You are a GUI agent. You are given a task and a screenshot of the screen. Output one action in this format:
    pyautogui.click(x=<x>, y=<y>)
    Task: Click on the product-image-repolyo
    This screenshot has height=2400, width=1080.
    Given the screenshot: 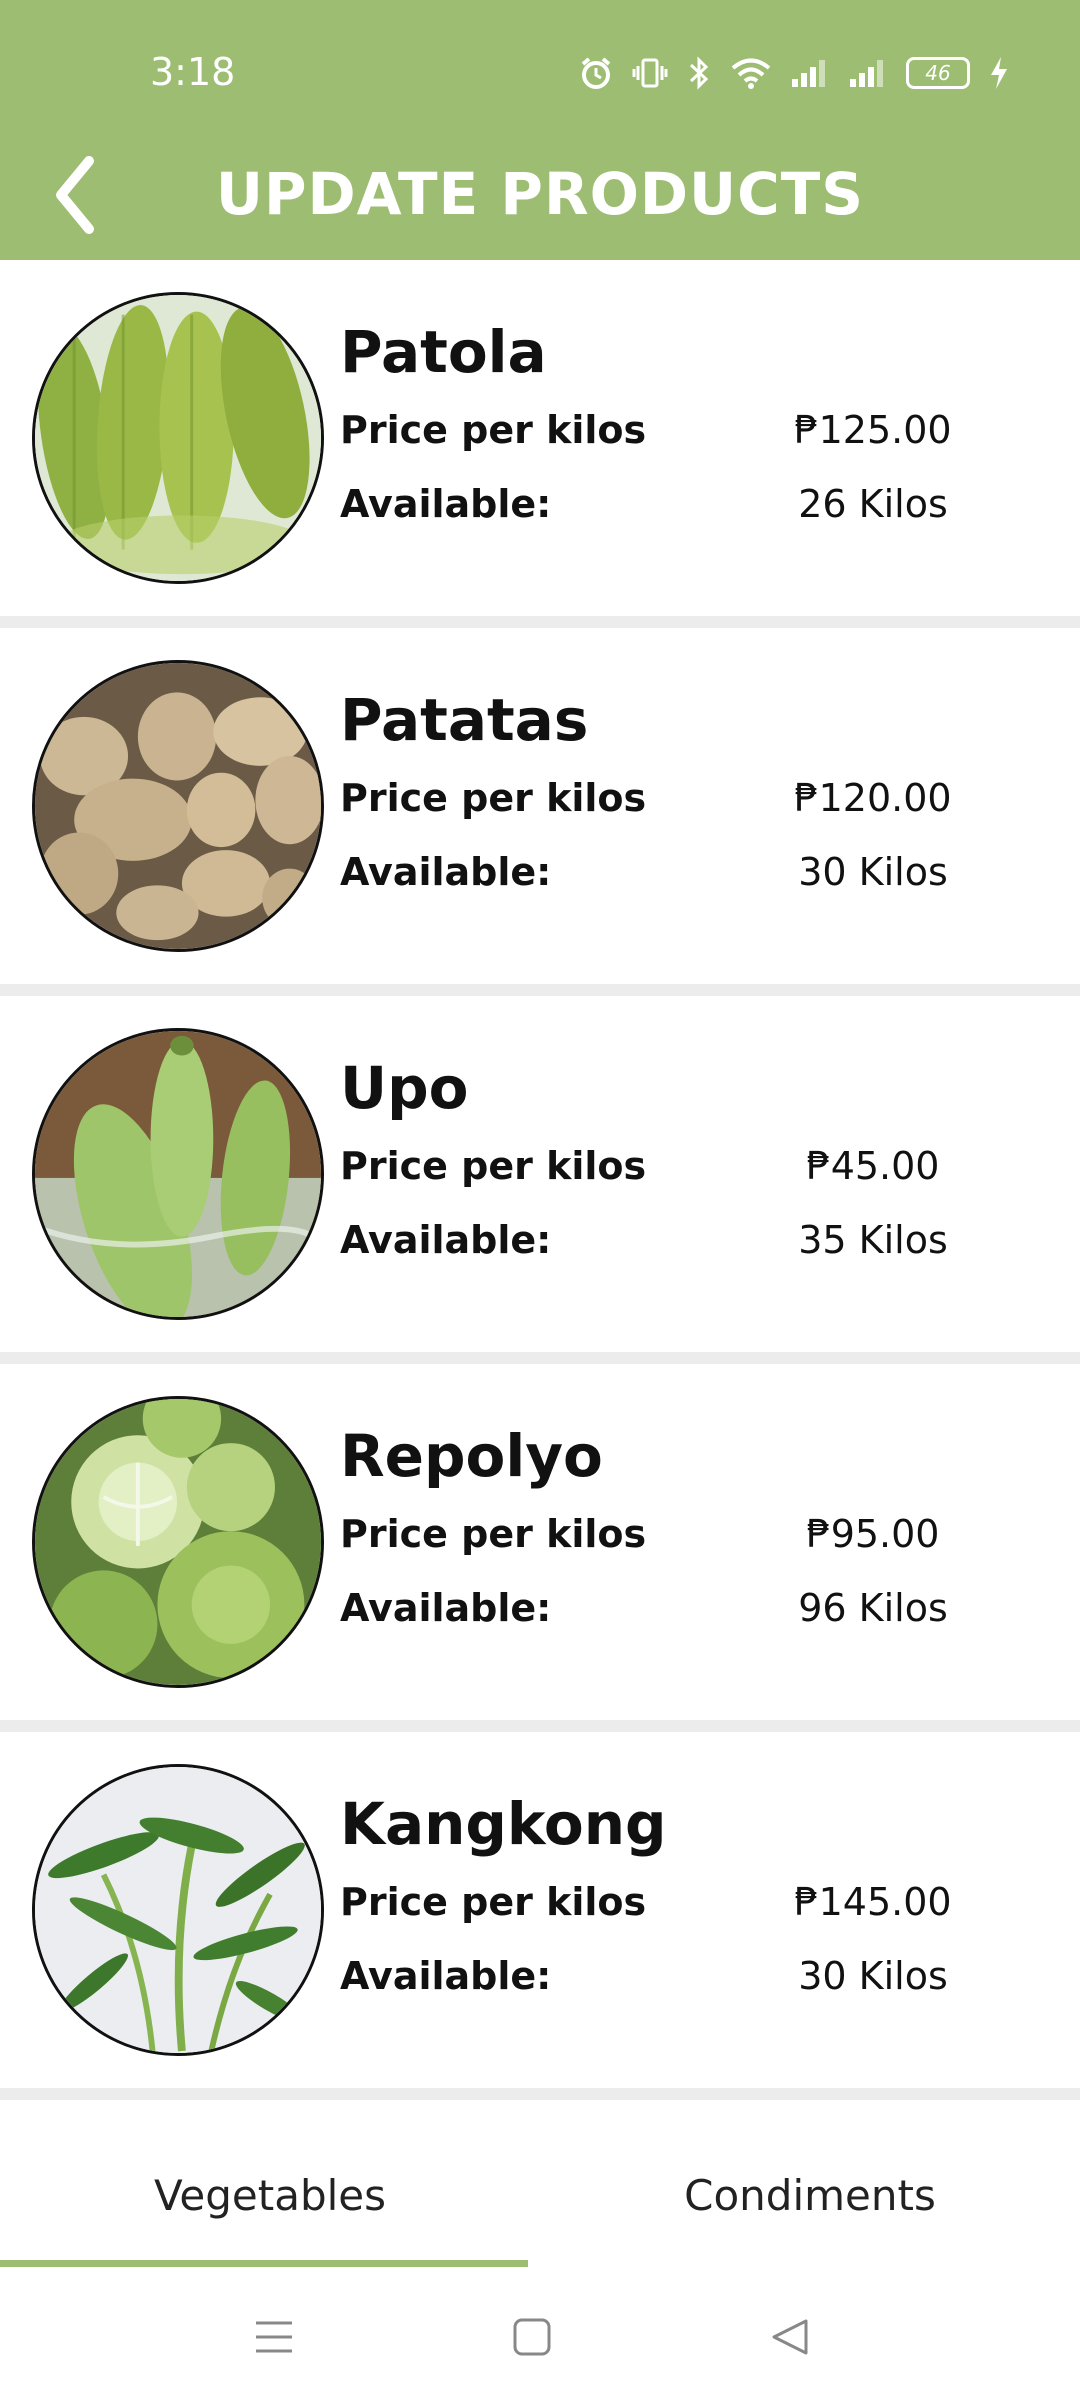 What is the action you would take?
    pyautogui.click(x=178, y=1542)
    